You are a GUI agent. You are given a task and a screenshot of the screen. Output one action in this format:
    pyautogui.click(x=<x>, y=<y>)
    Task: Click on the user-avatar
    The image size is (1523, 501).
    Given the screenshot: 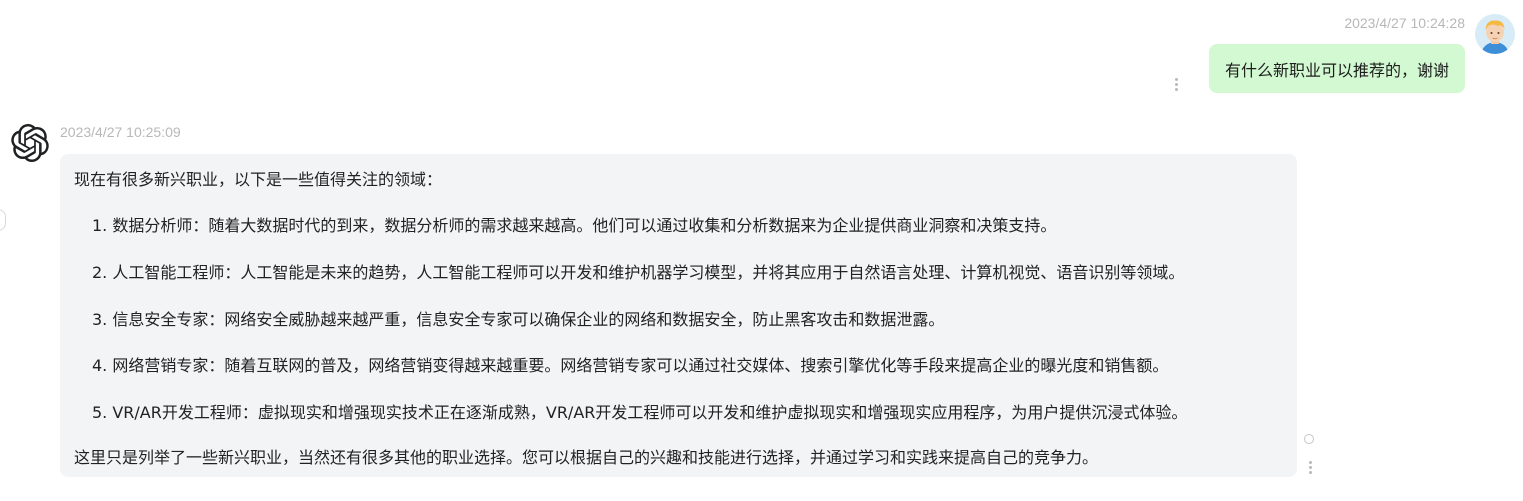 What is the action you would take?
    pyautogui.click(x=1495, y=34)
    